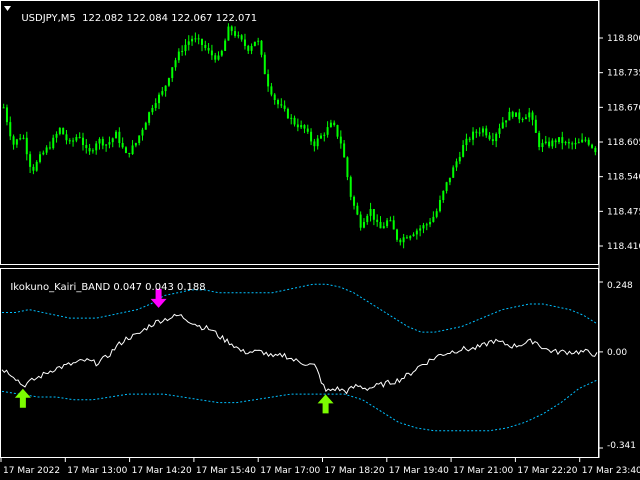 This screenshot has width=640, height=480. Describe the element at coordinates (108, 287) in the screenshot. I see `indicator-label: Ikokuno_Kairi_BAND 0.047 0.043 0.188` at that location.